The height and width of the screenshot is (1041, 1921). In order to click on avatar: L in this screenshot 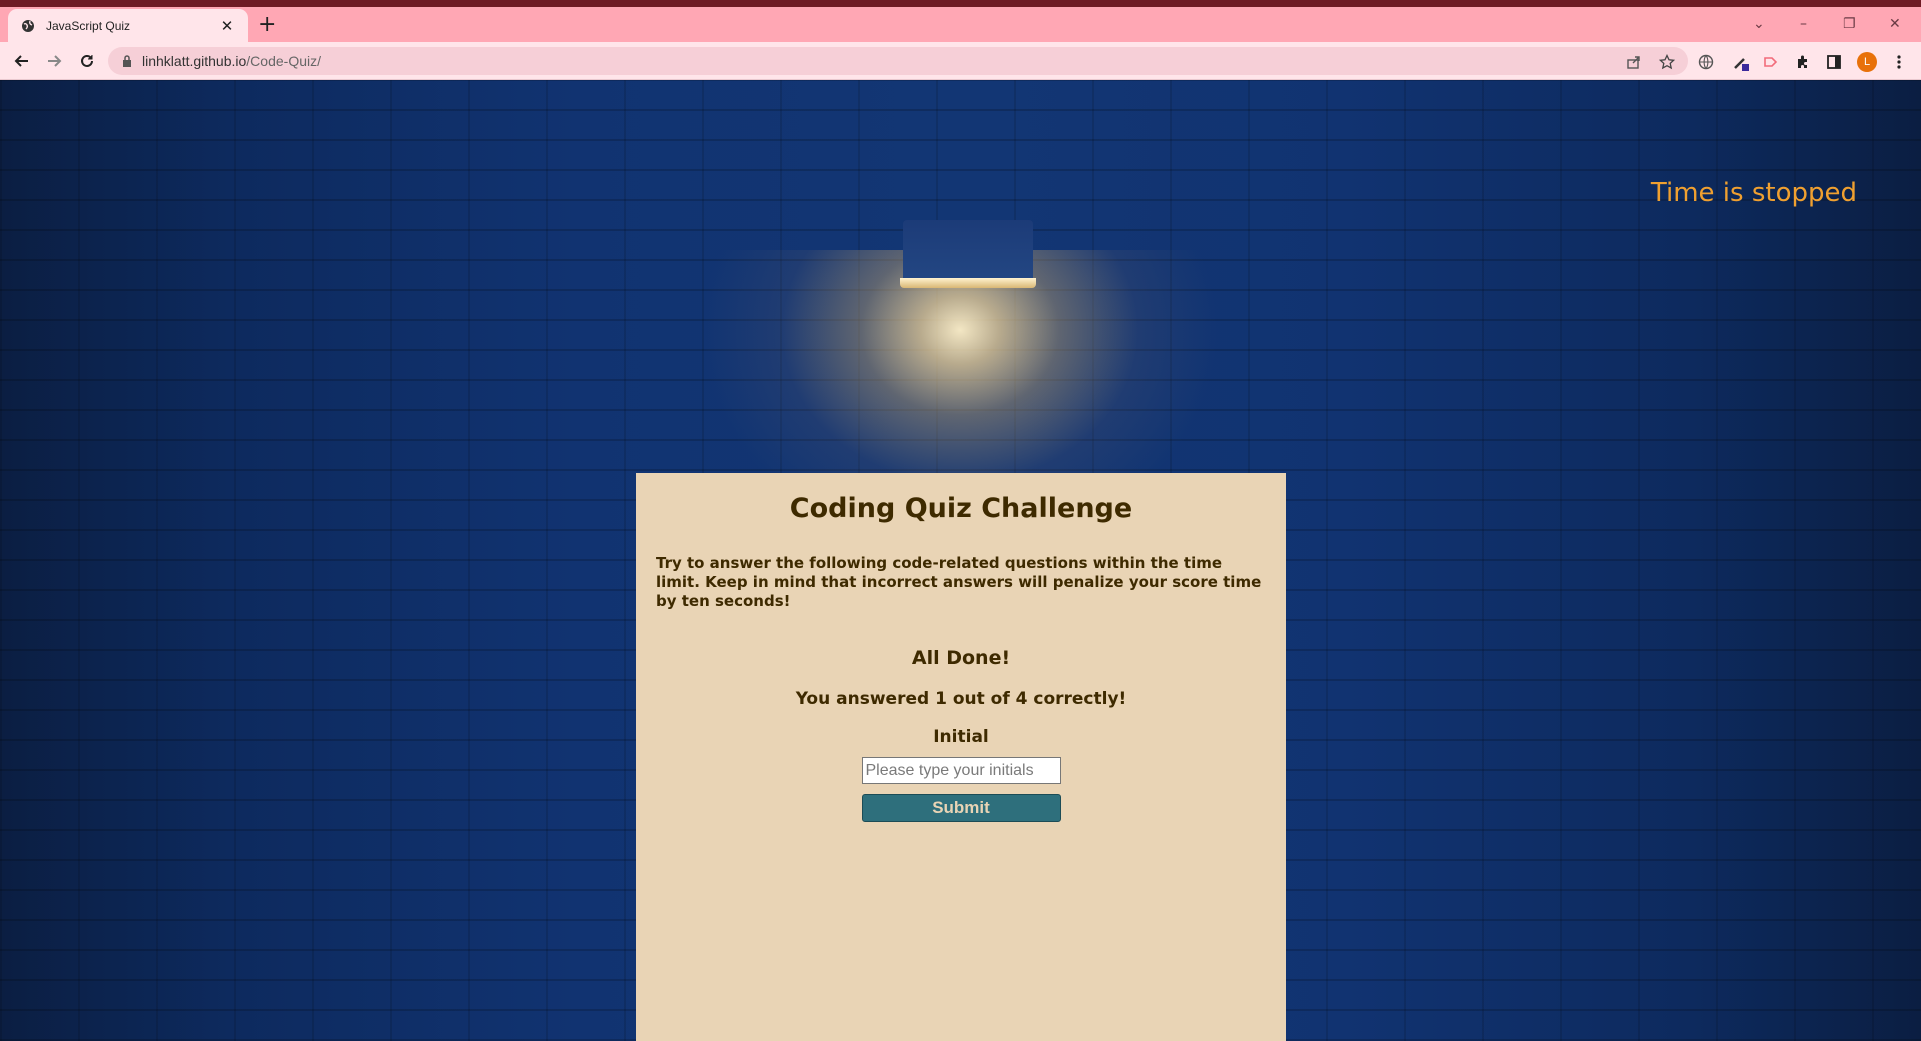, I will do `click(1867, 62)`.